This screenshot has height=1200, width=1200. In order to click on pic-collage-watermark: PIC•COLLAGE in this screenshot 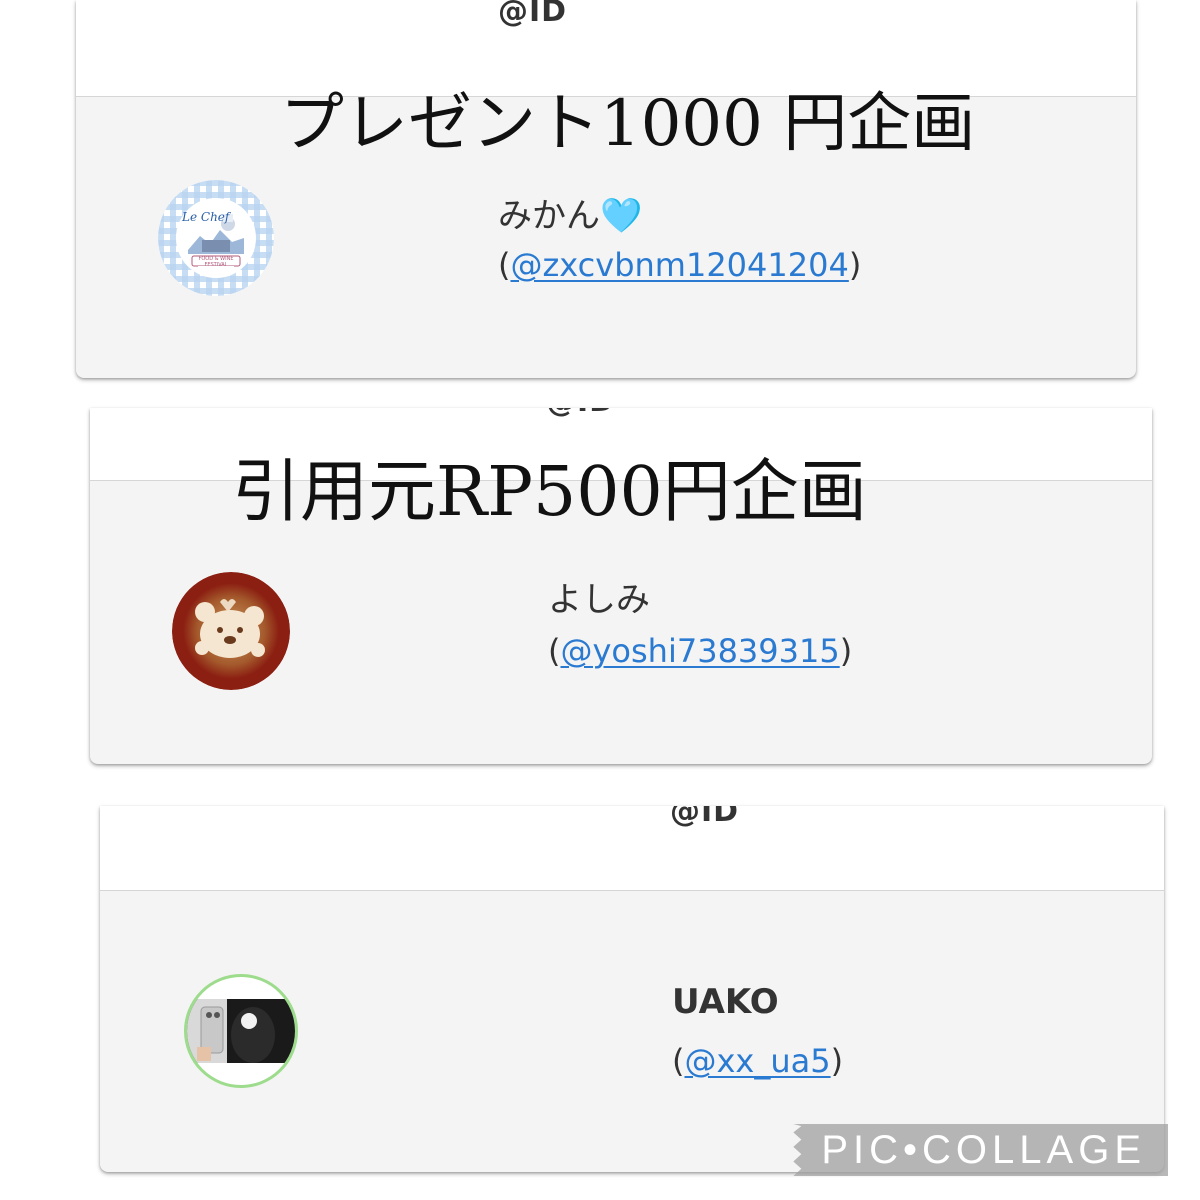, I will do `click(980, 1150)`.